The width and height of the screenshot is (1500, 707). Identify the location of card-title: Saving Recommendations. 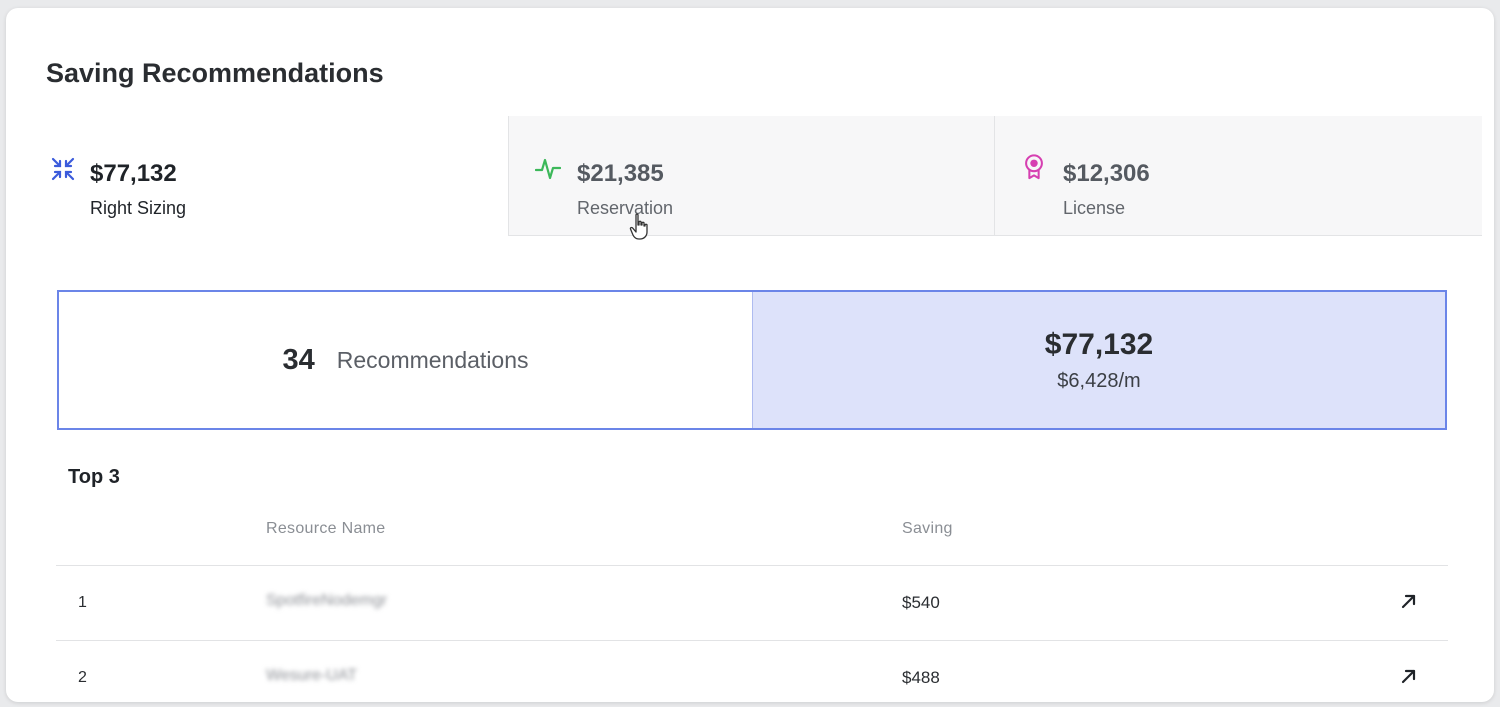
(215, 73).